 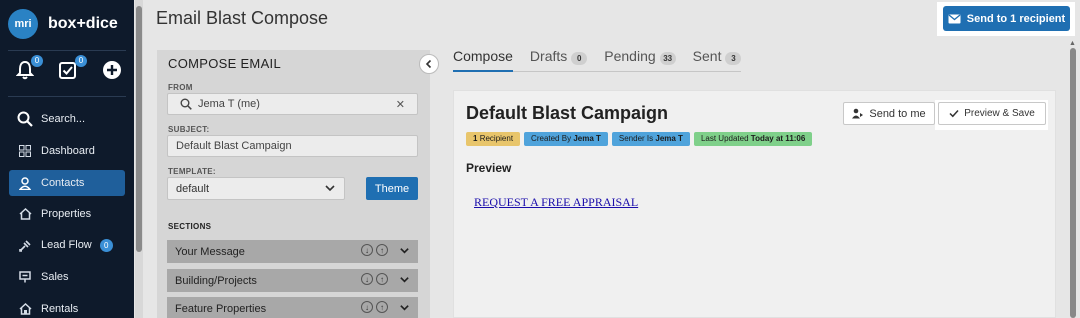 I want to click on section-building-projects: Building/Projects ↓ ↑, so click(x=292, y=280).